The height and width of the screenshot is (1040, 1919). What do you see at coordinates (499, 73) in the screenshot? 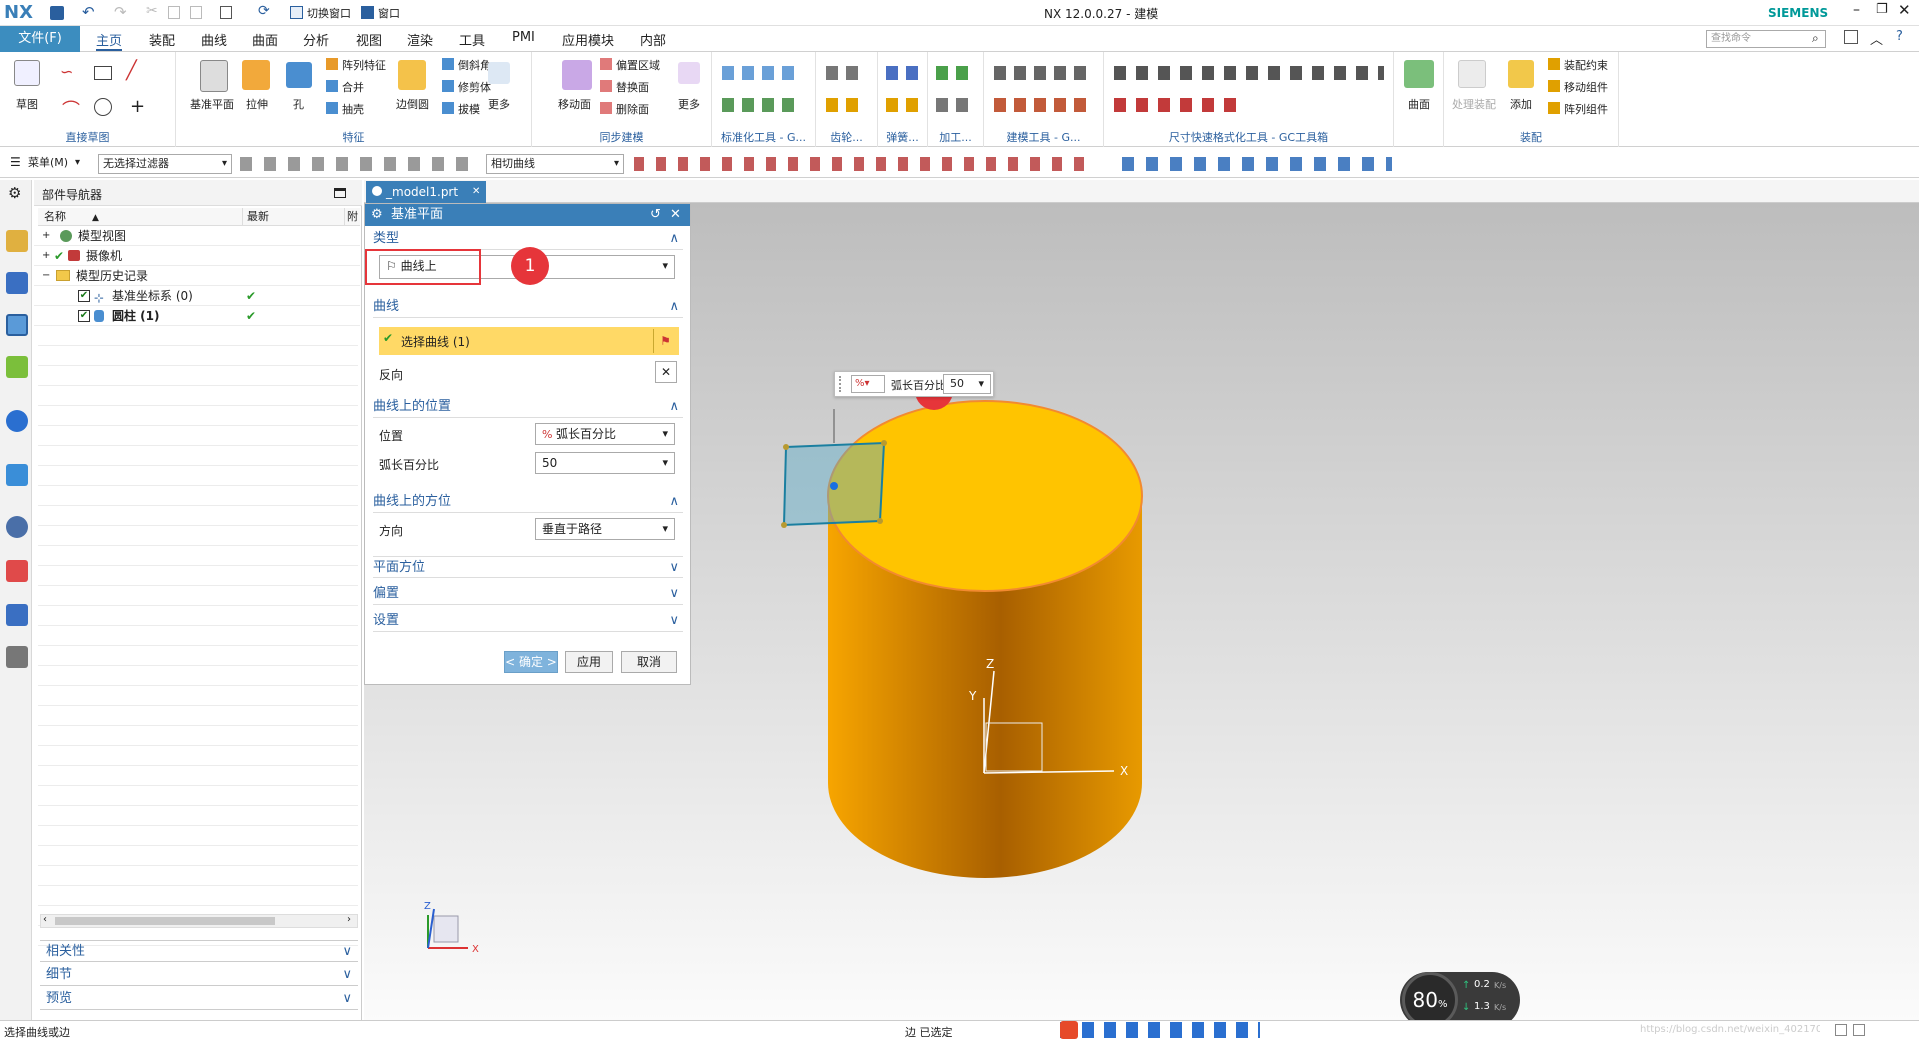
I see `more-icon` at bounding box center [499, 73].